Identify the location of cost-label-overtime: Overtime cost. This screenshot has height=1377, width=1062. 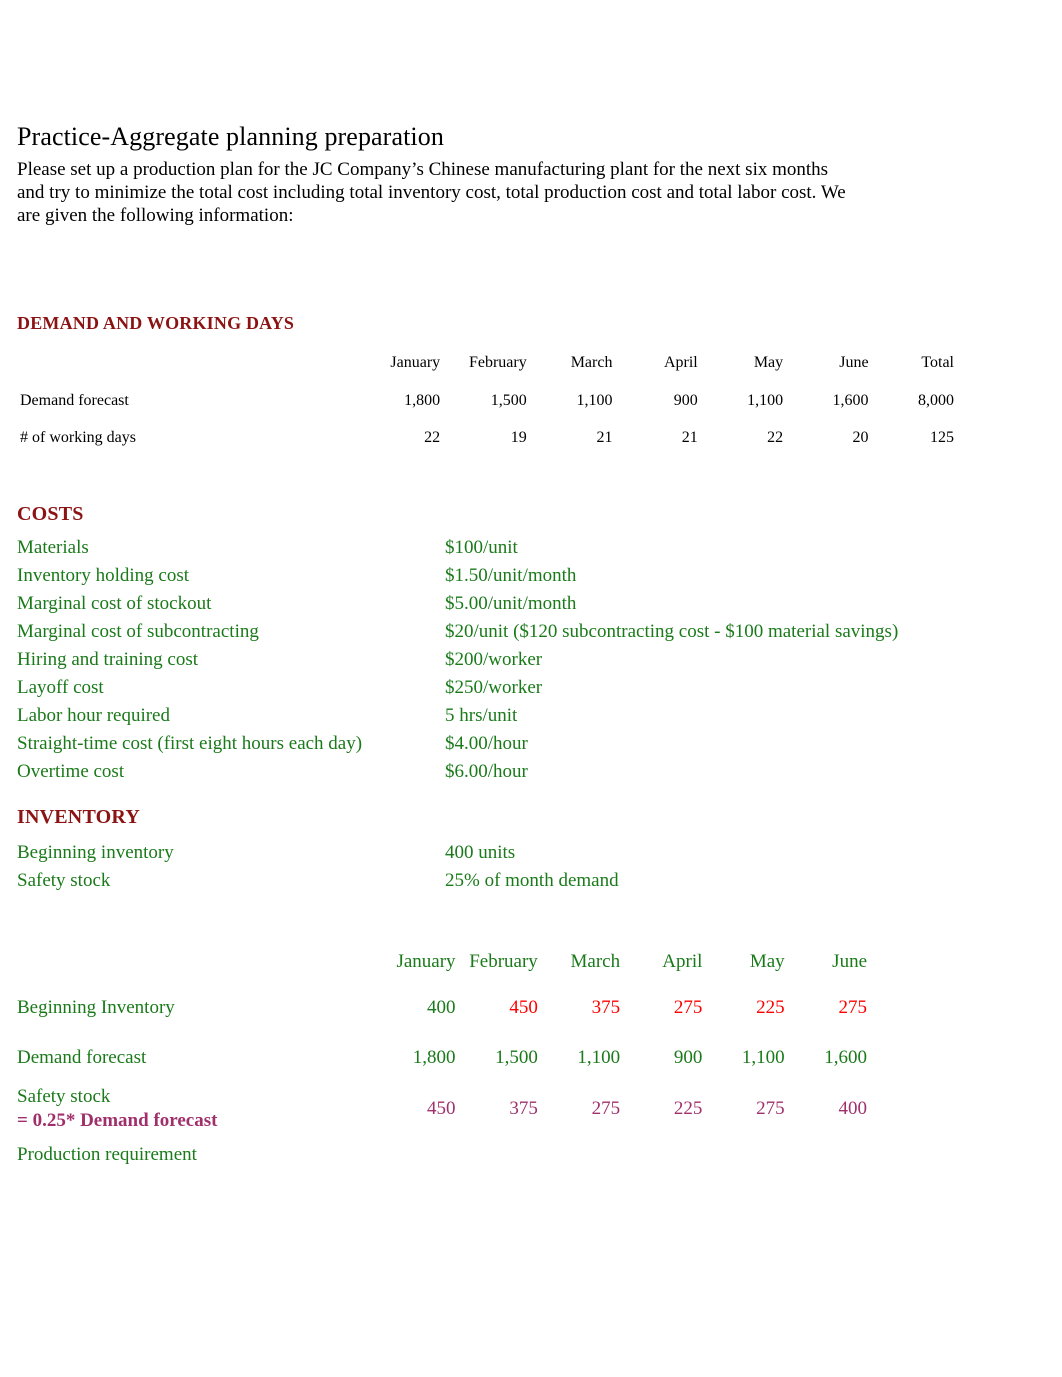
(71, 771).